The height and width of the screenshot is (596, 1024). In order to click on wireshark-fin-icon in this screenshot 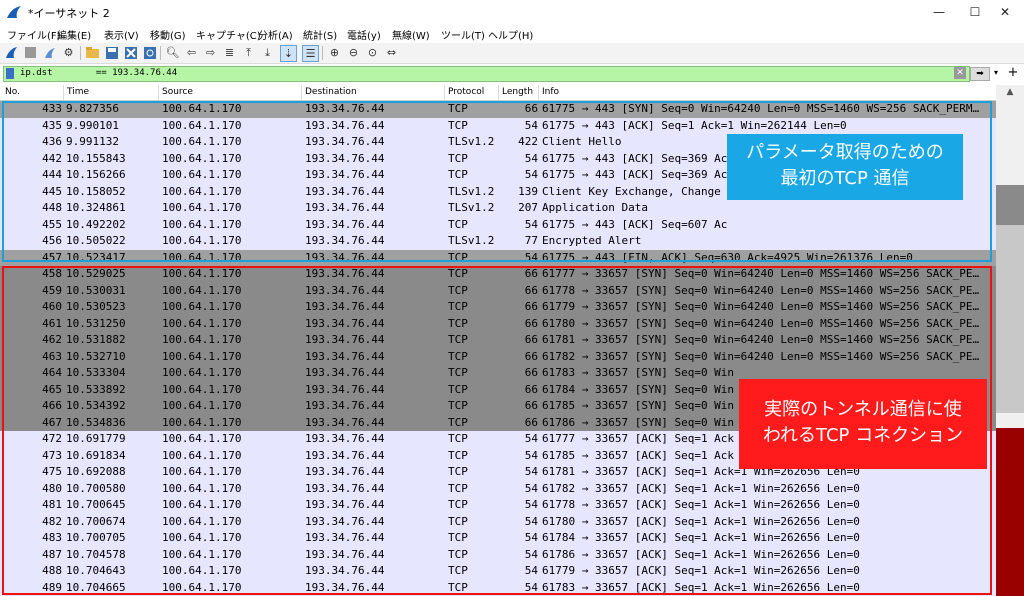, I will do `click(14, 12)`.